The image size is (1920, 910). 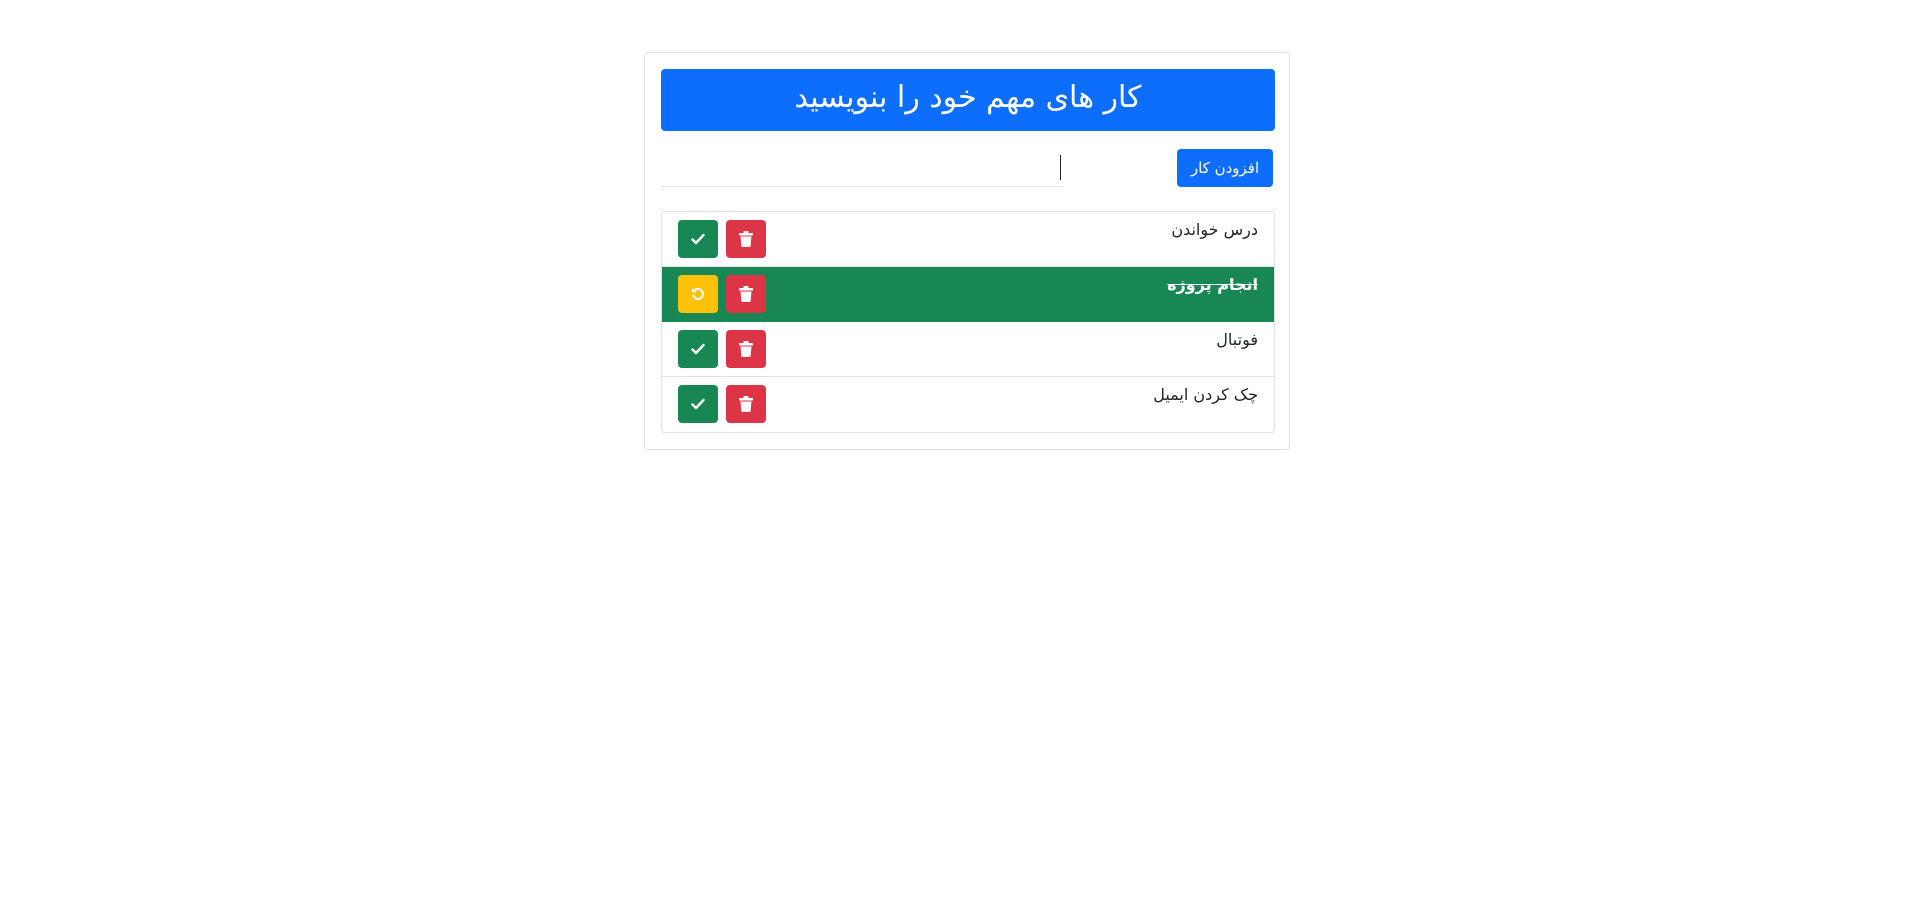 What do you see at coordinates (968, 239) in the screenshot?
I see `task-row: درس خواندن` at bounding box center [968, 239].